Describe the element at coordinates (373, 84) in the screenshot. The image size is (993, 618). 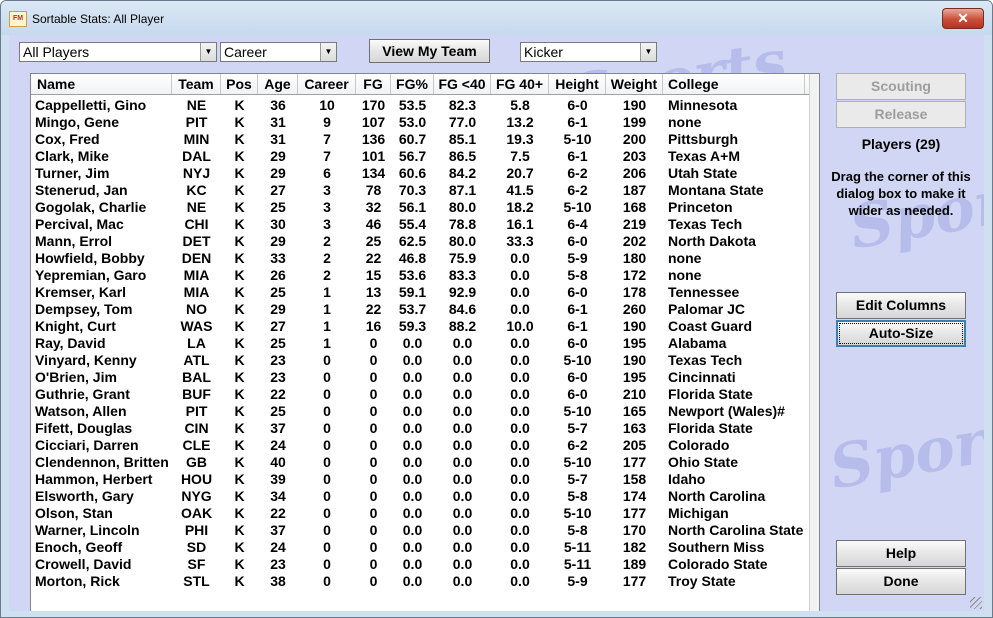
I see `column-header-fg: FG` at that location.